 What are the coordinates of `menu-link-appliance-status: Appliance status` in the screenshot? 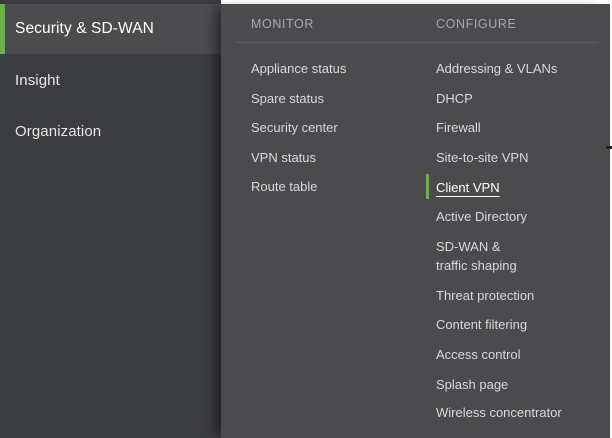 It's located at (298, 68).